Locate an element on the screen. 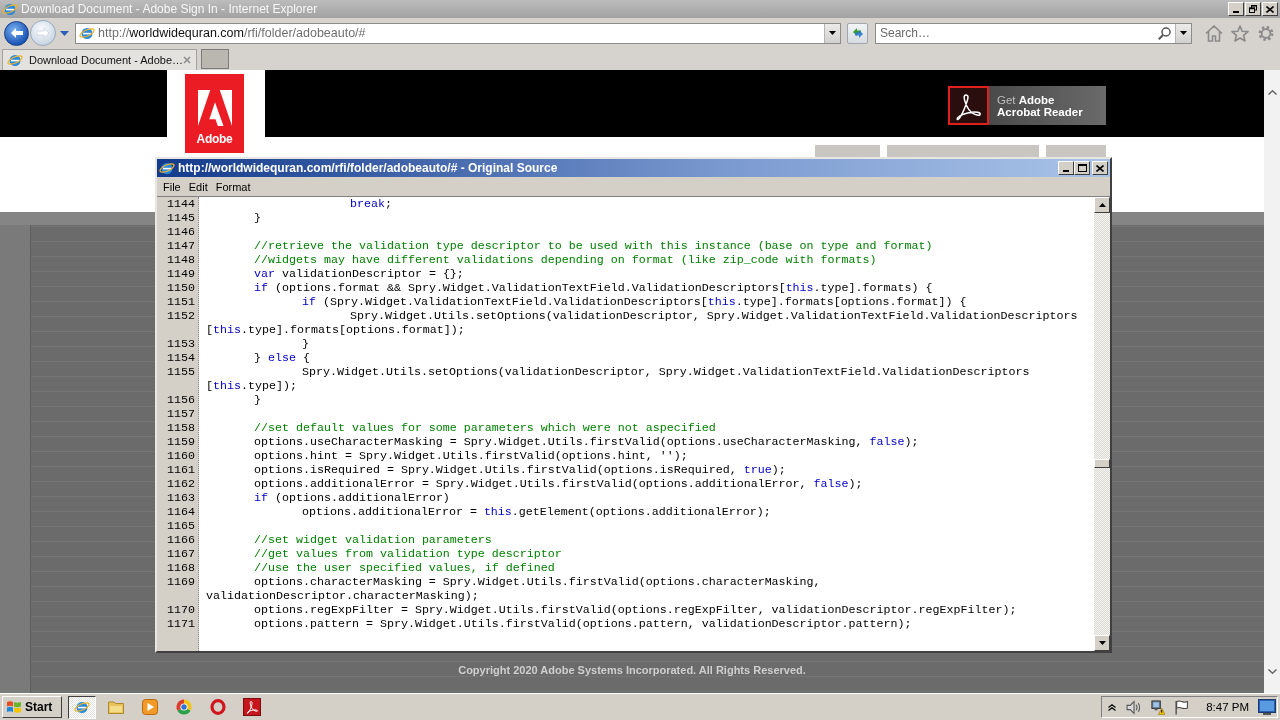  scrollbar-thumb is located at coordinates (1102, 463).